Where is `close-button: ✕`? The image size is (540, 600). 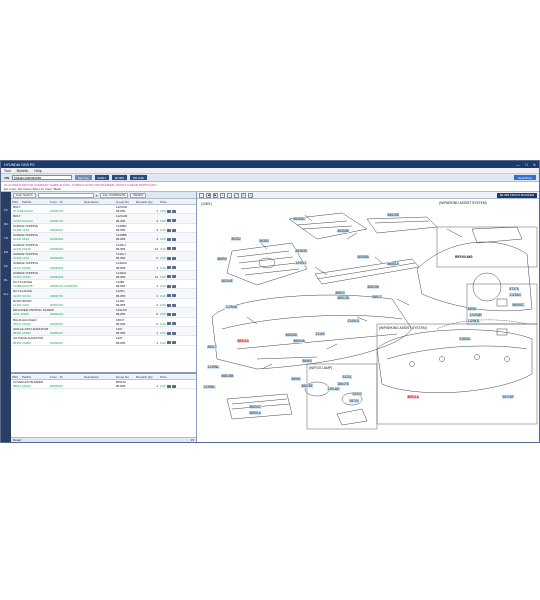
close-button: ✕ is located at coordinates (534, 165).